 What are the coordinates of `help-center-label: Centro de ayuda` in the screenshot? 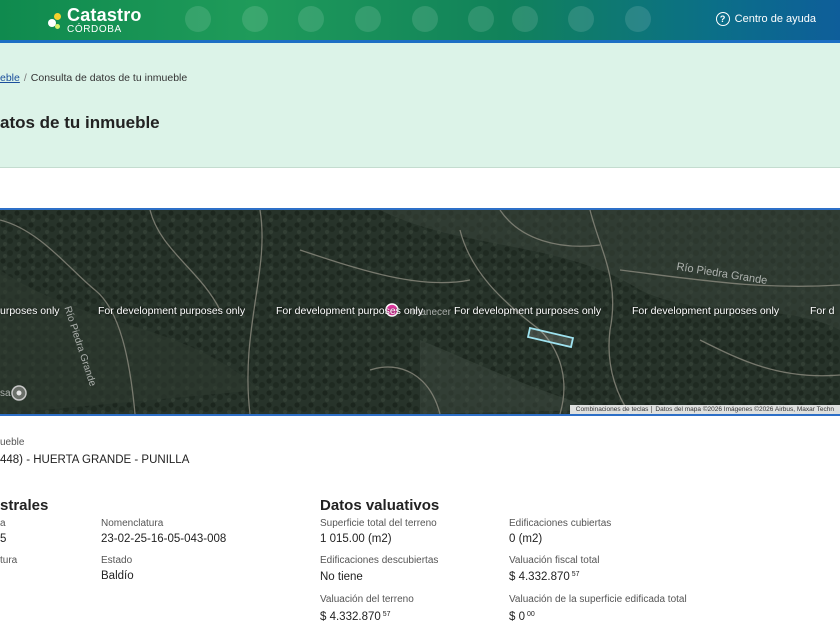 It's located at (775, 19).